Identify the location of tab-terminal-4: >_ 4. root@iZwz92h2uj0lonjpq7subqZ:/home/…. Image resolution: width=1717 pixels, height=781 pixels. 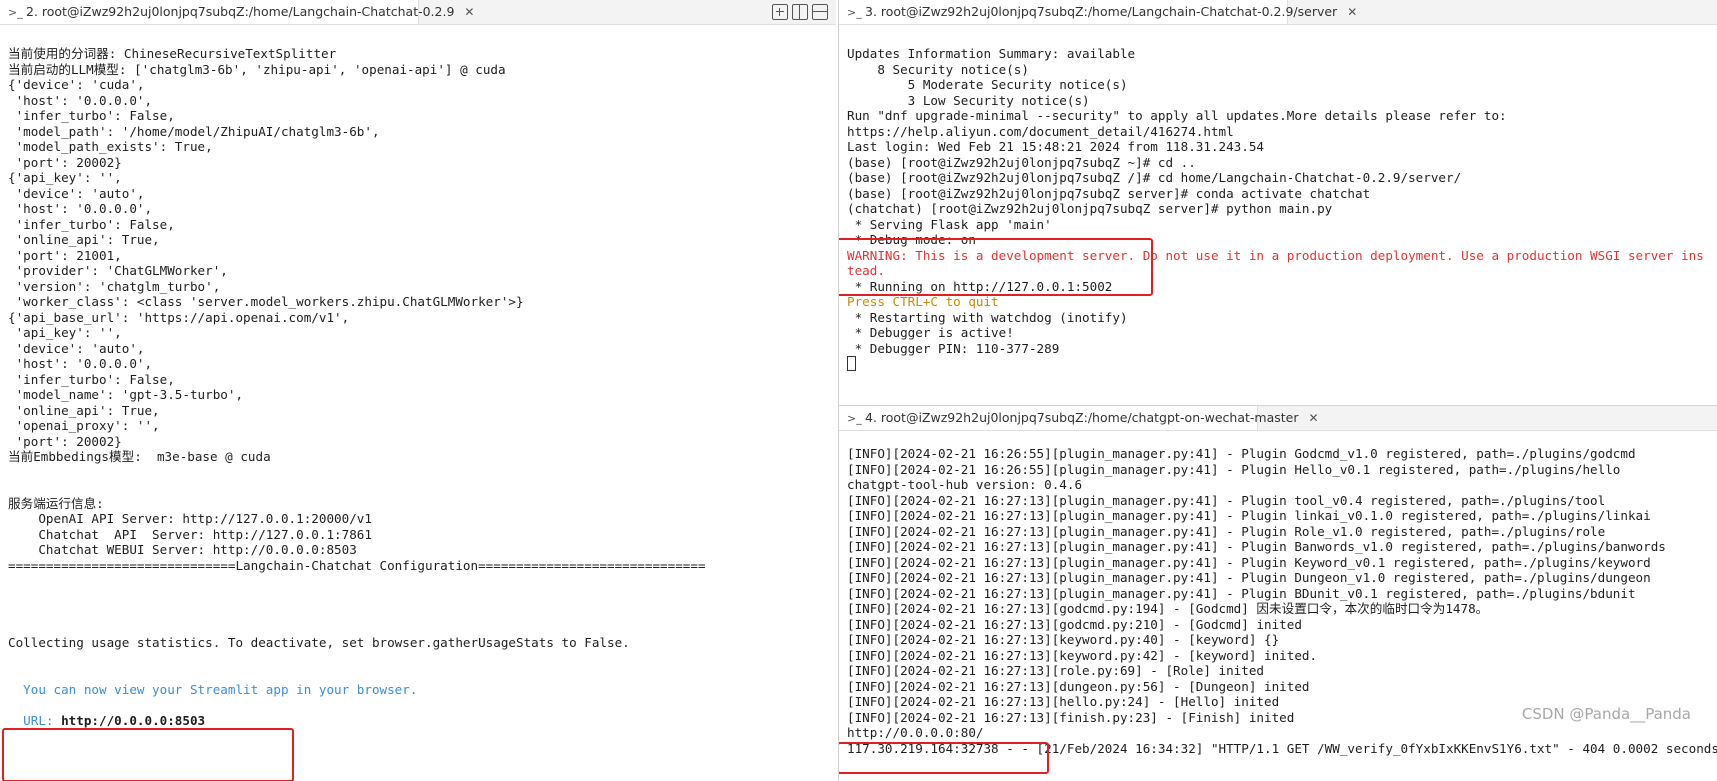
(1079, 418).